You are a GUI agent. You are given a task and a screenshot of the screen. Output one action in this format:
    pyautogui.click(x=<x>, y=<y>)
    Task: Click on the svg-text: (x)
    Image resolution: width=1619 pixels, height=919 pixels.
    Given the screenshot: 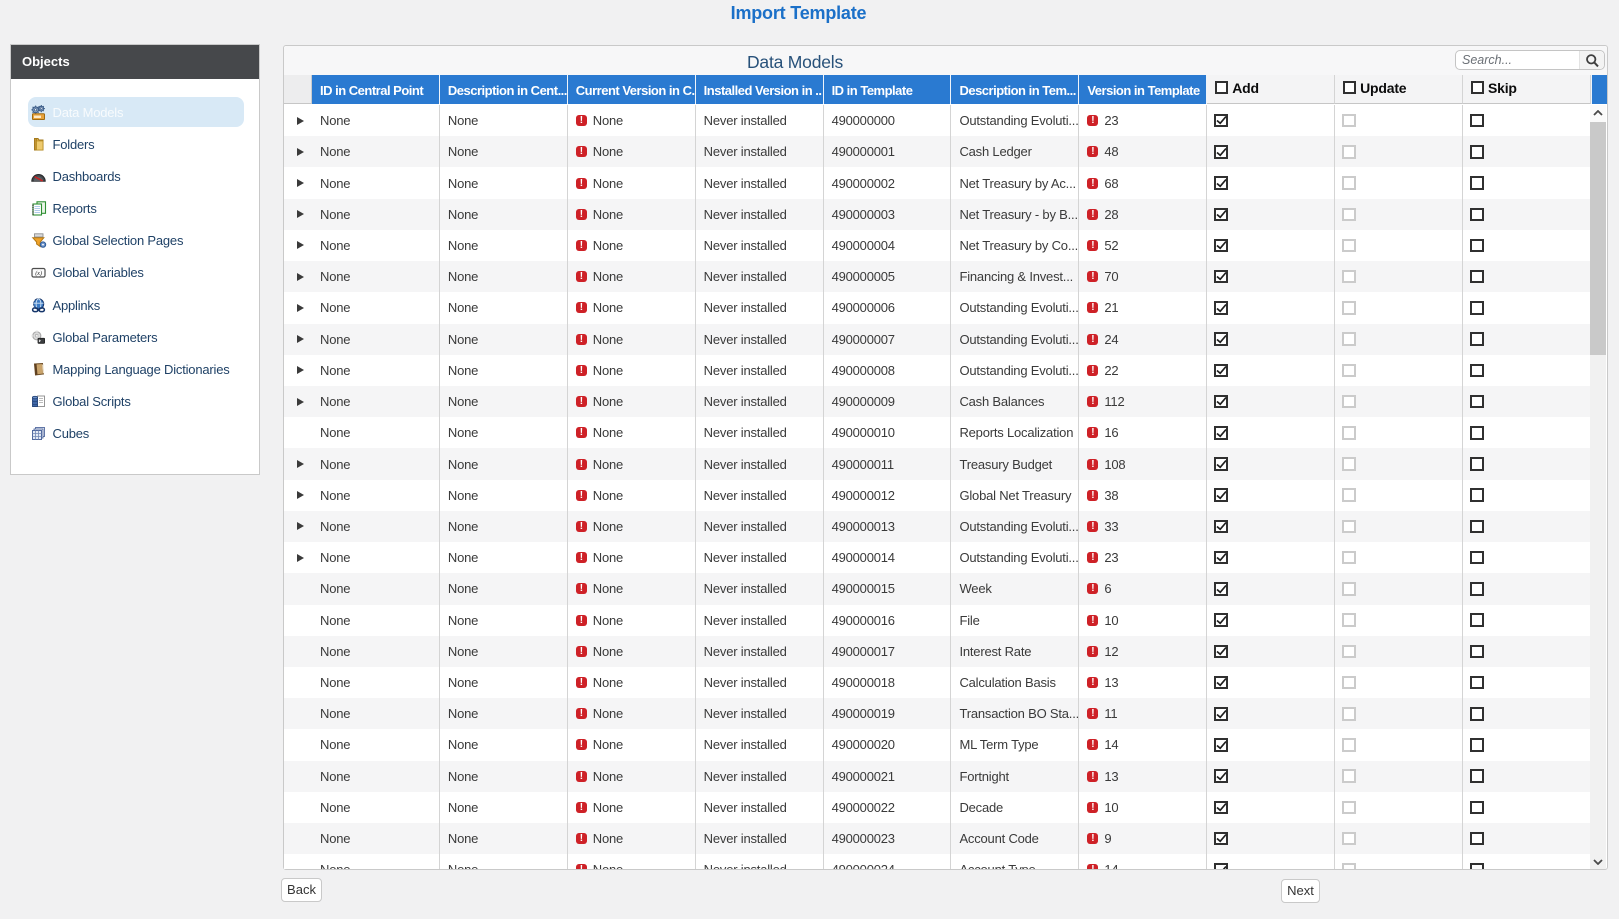 What is the action you would take?
    pyautogui.click(x=38, y=273)
    